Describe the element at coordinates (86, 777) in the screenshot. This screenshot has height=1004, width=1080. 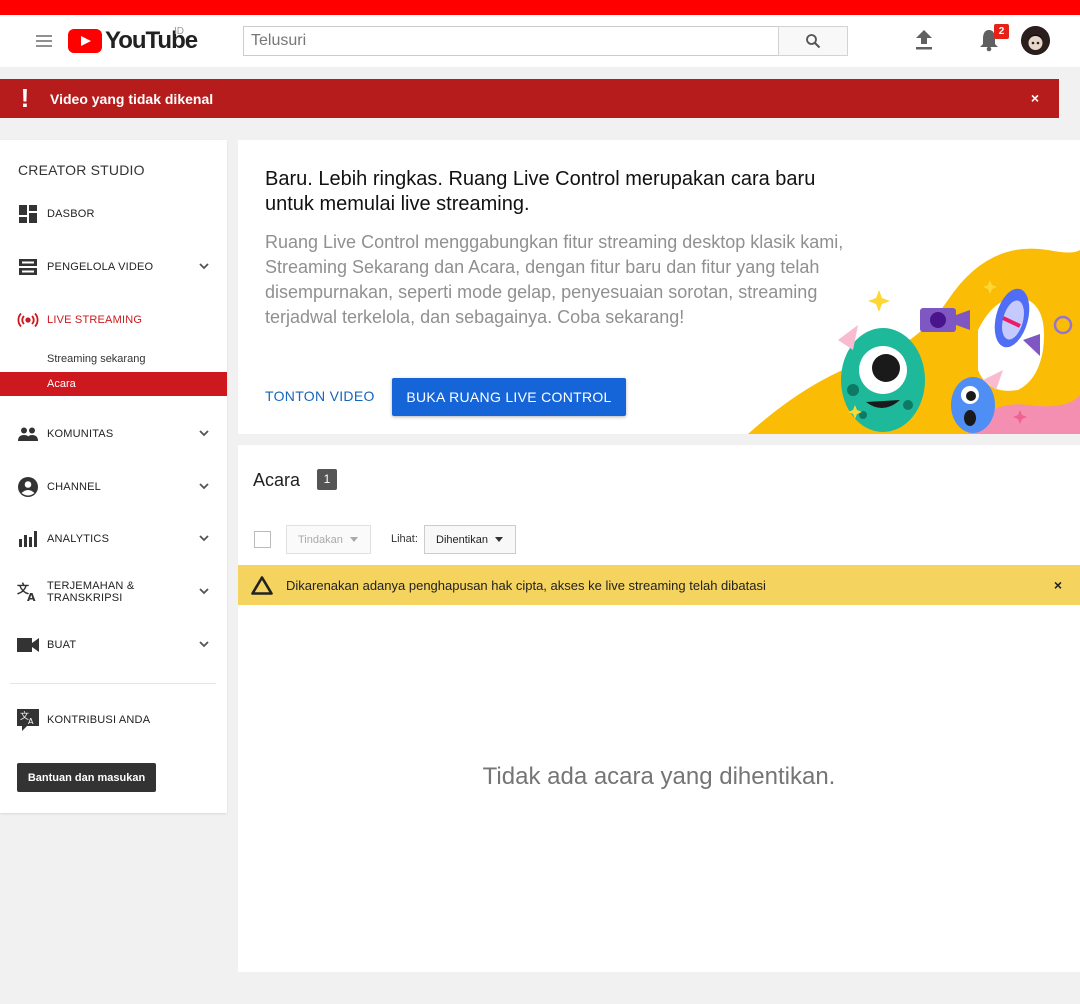
I see `help-feedback-button: Bantuan dan masukan` at that location.